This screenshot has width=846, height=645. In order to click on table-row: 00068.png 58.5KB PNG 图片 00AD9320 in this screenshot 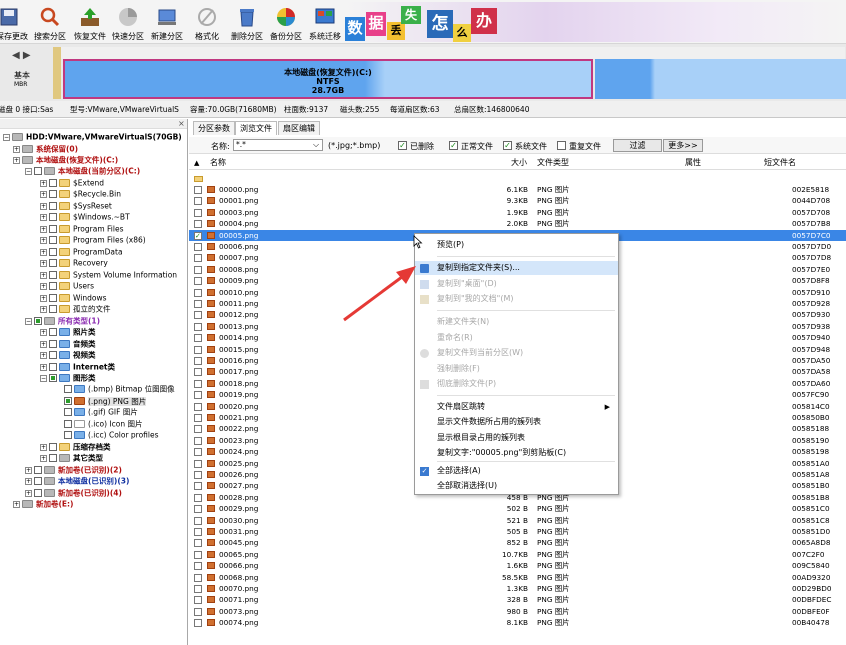, I will do `click(517, 577)`.